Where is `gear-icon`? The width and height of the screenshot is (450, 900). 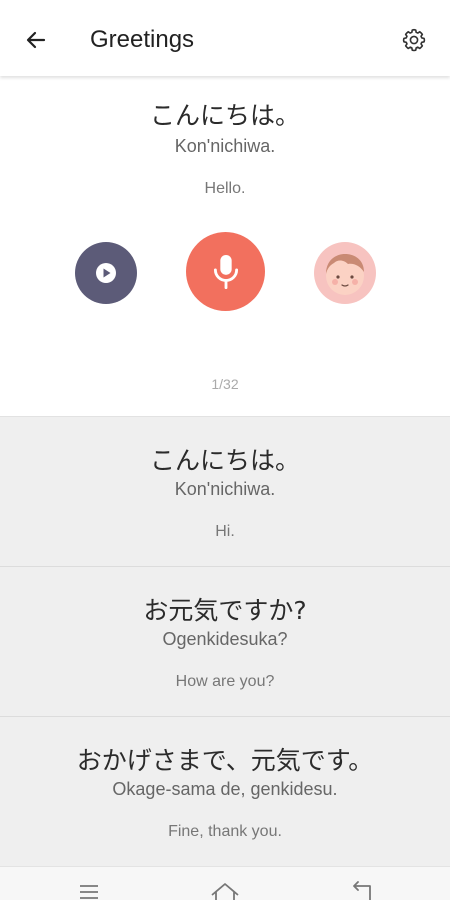 gear-icon is located at coordinates (414, 40).